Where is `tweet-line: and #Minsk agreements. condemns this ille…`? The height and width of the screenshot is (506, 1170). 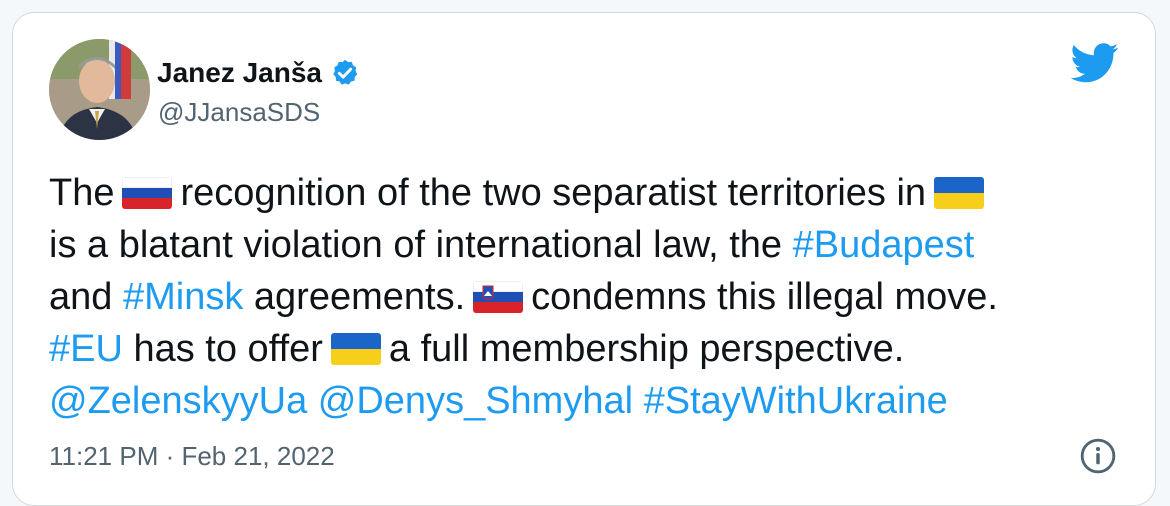
tweet-line: and #Minsk agreements. condemns this ille… is located at coordinates (594, 297).